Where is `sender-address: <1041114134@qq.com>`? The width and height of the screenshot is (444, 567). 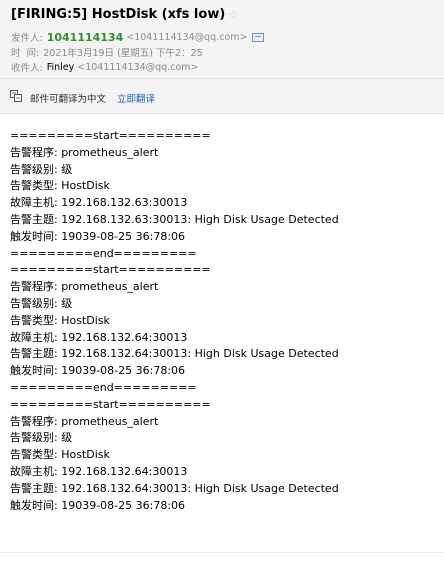
sender-address: <1041114134@qq.com> is located at coordinates (186, 37).